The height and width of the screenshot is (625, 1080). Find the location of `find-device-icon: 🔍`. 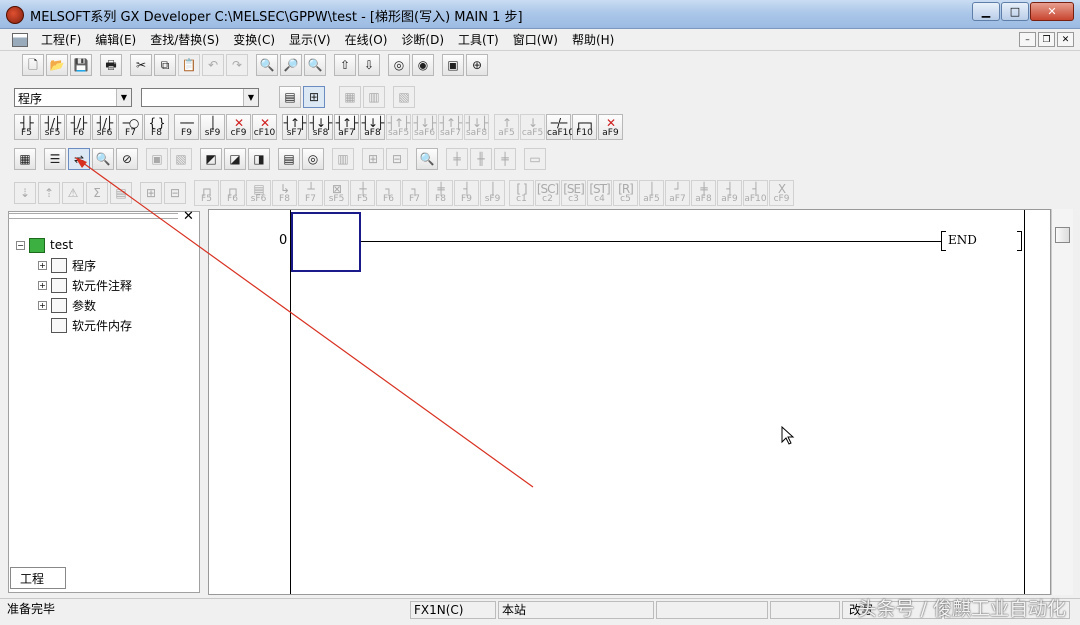

find-device-icon: 🔍 is located at coordinates (267, 65).